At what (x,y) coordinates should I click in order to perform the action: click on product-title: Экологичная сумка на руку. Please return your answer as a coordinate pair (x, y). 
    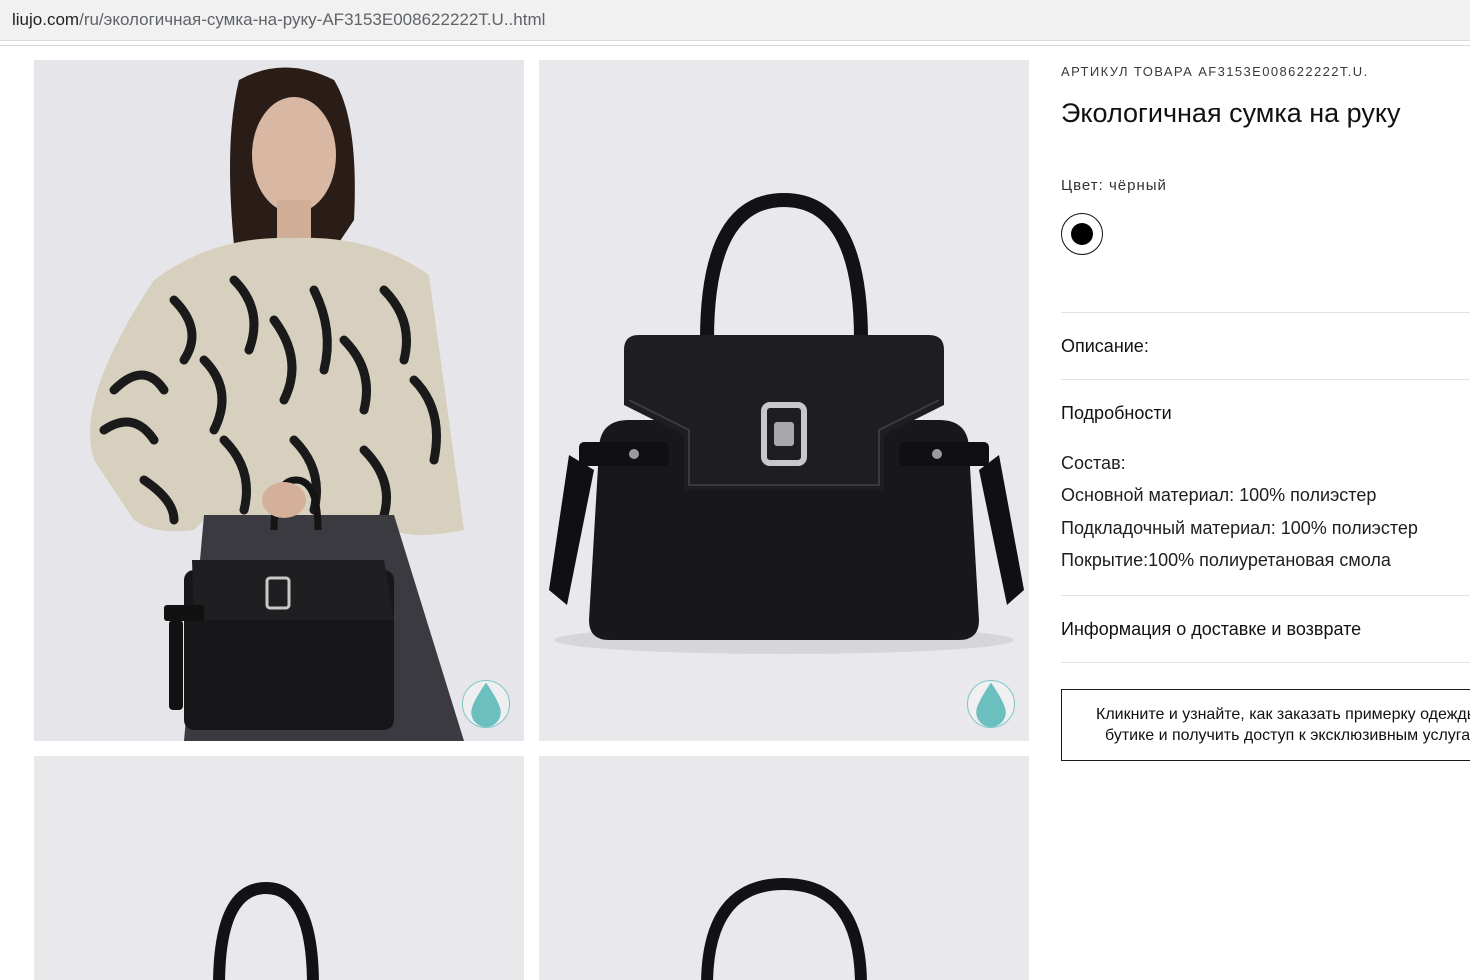
    Looking at the image, I should click on (1231, 113).